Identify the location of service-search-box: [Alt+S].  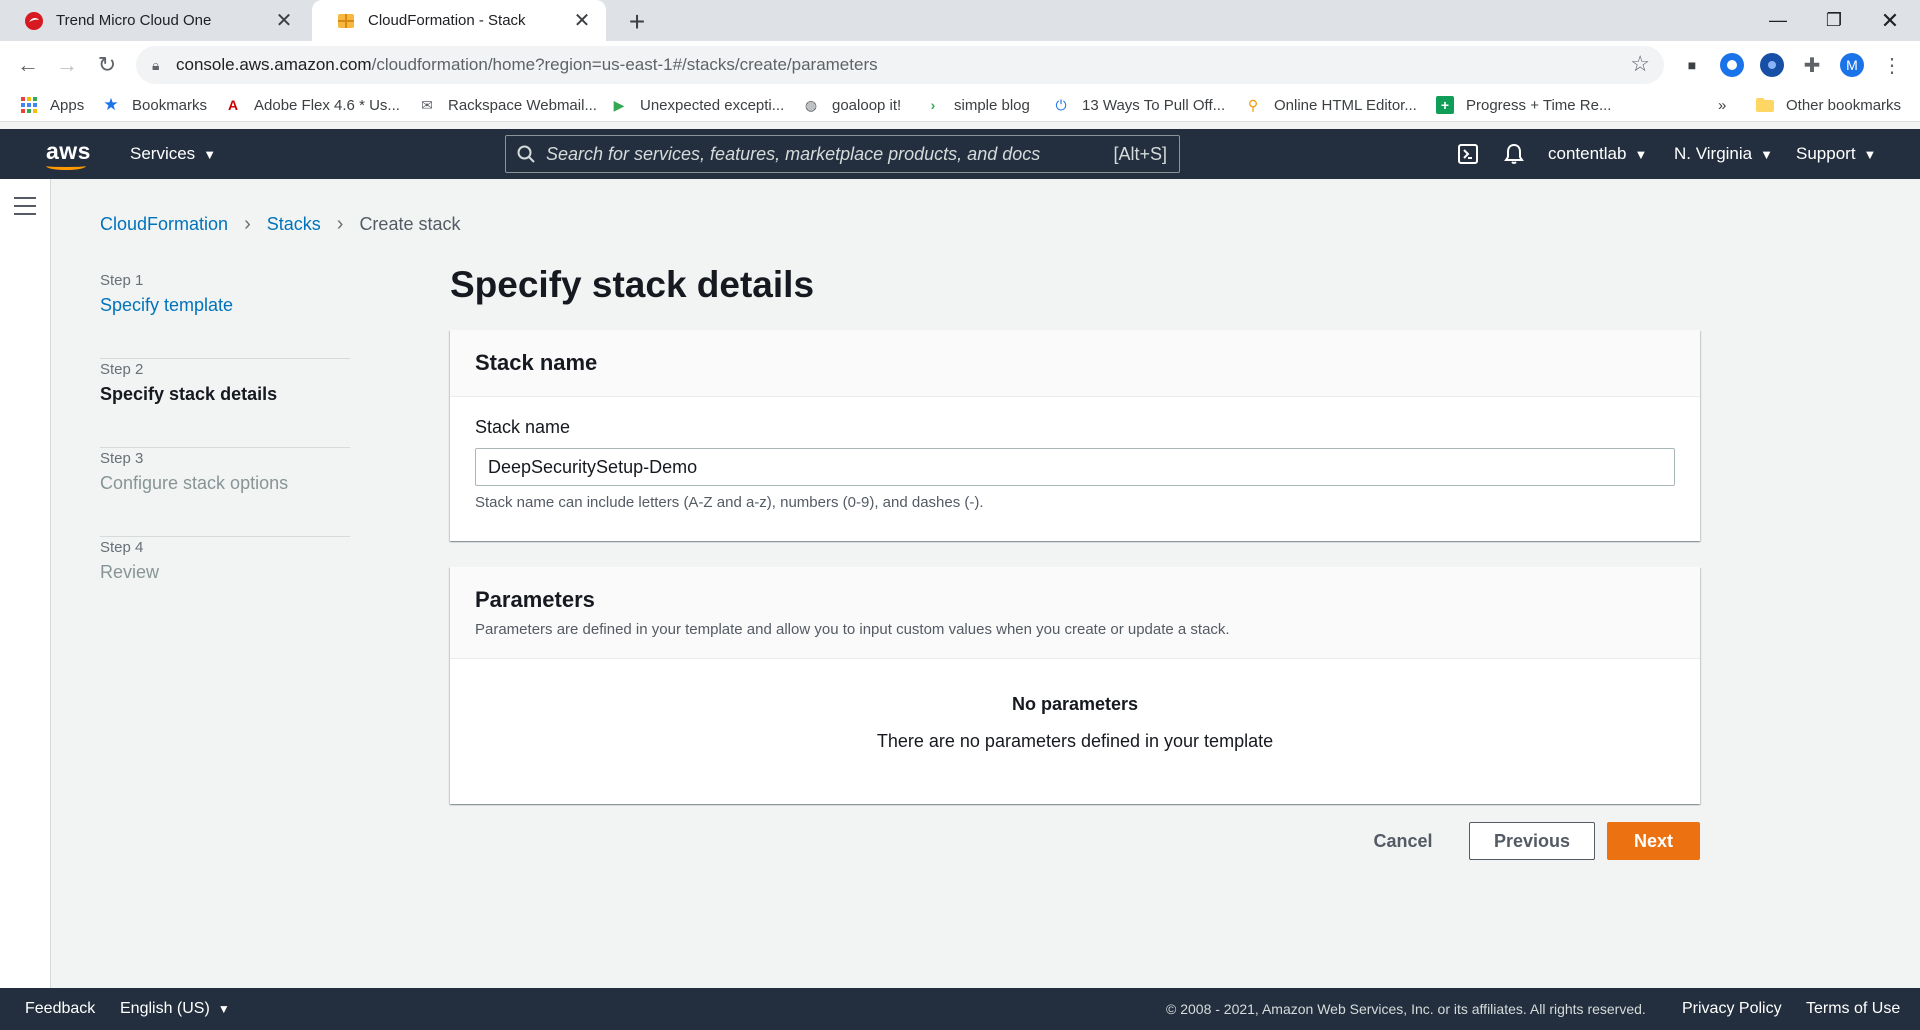
(842, 154).